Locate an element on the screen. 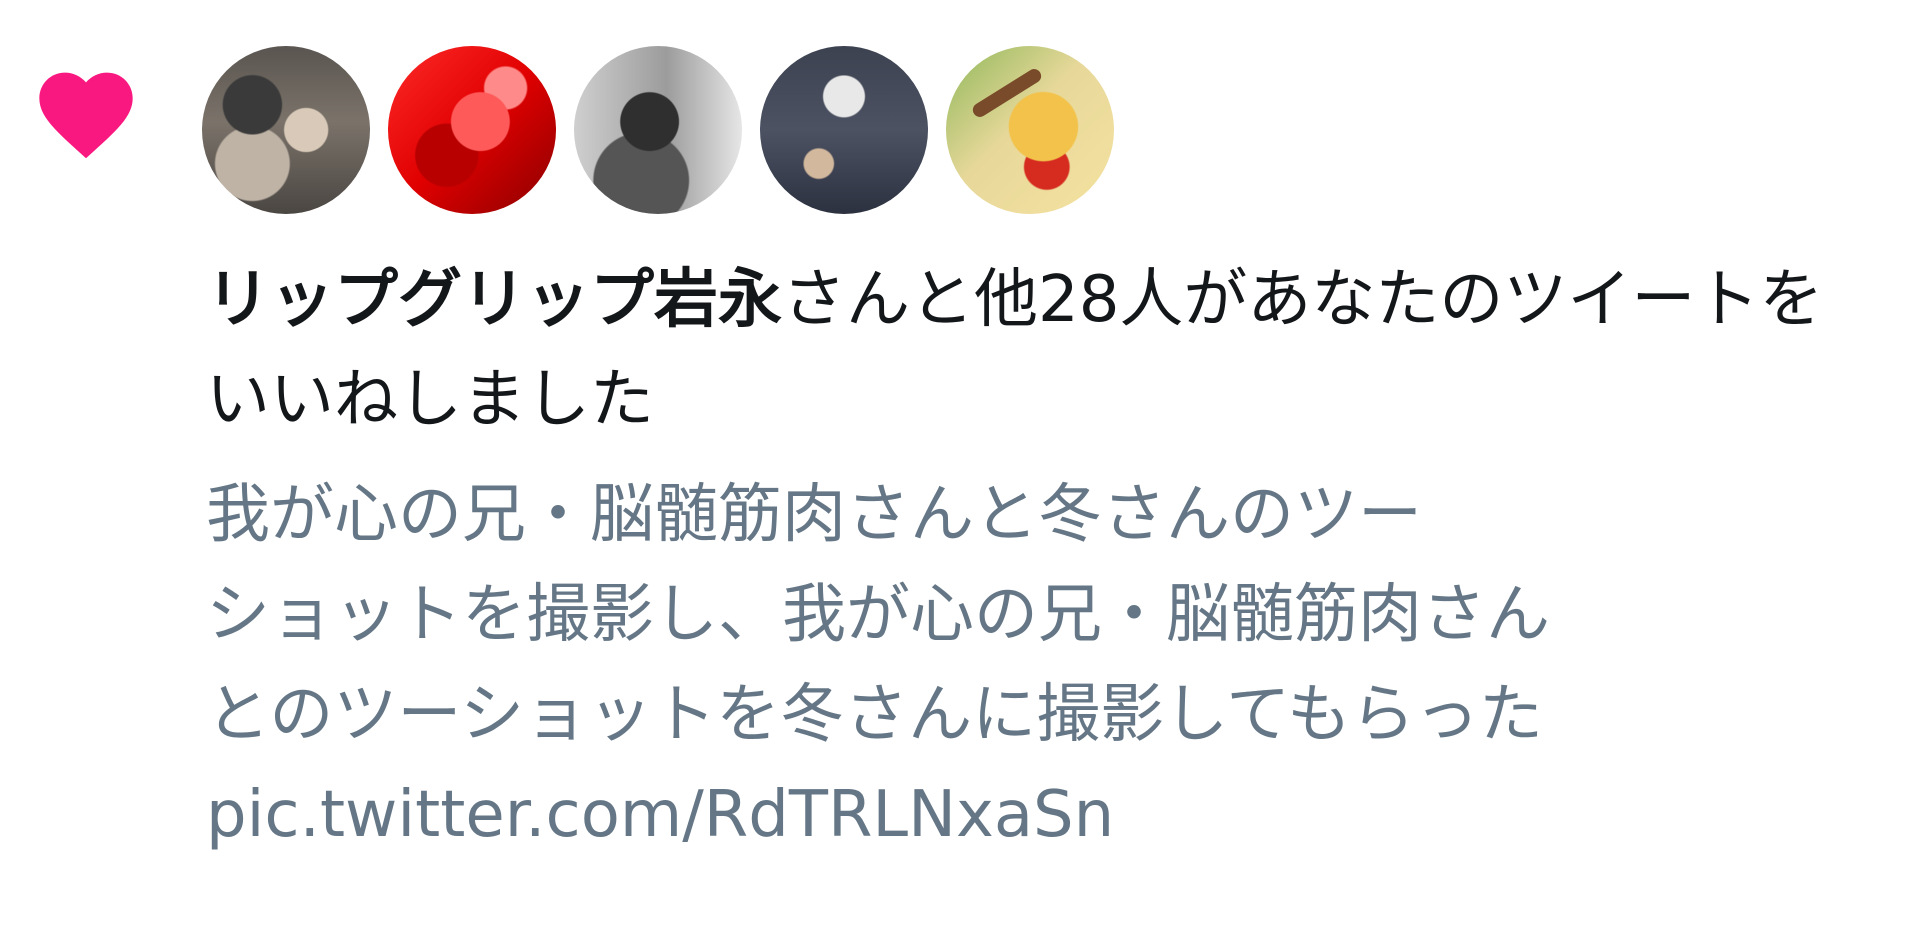  actor-name: リップグリップ岩永 is located at coordinates (494, 300).